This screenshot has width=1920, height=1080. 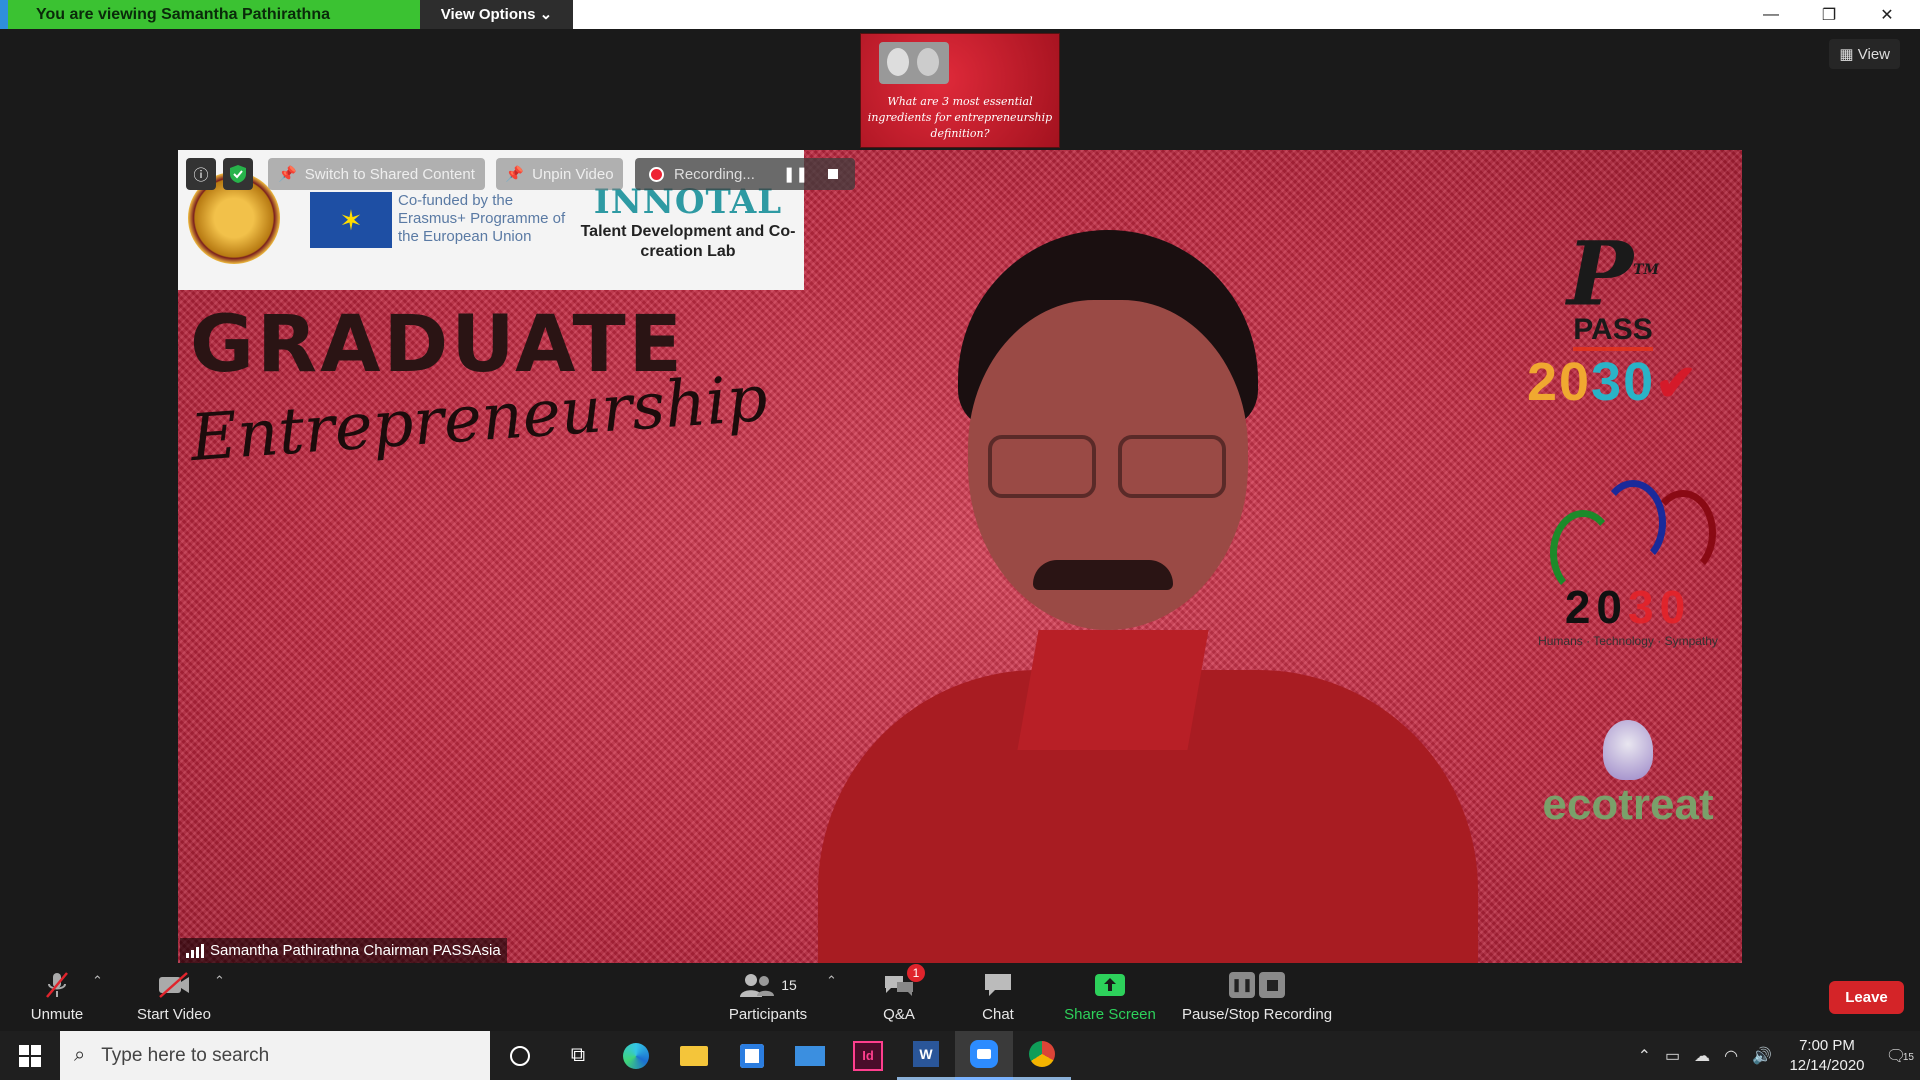 What do you see at coordinates (1731, 1056) in the screenshot?
I see `wifi-icon: ◠` at bounding box center [1731, 1056].